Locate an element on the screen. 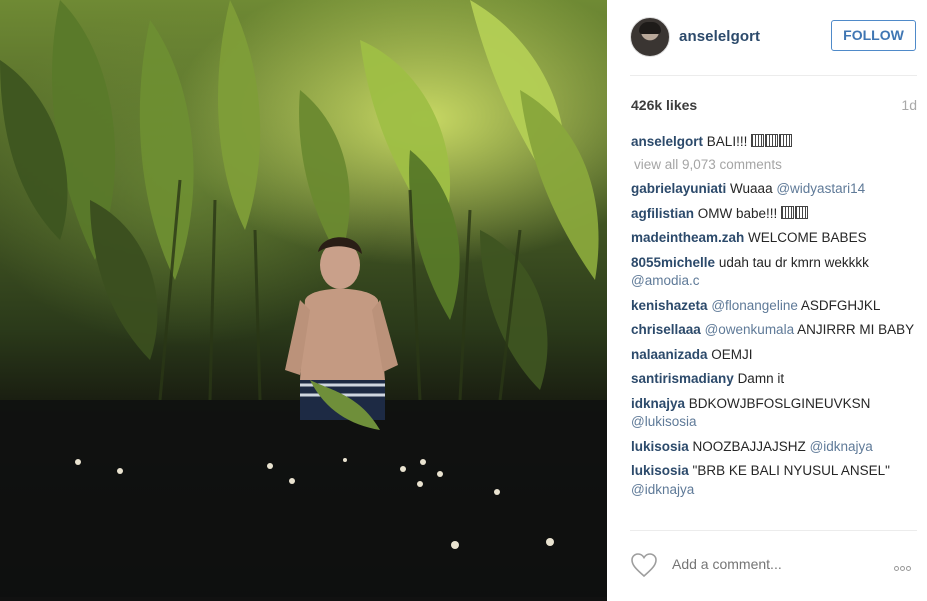  comment-text: ANJIRRR MI BABY is located at coordinates (856, 329).